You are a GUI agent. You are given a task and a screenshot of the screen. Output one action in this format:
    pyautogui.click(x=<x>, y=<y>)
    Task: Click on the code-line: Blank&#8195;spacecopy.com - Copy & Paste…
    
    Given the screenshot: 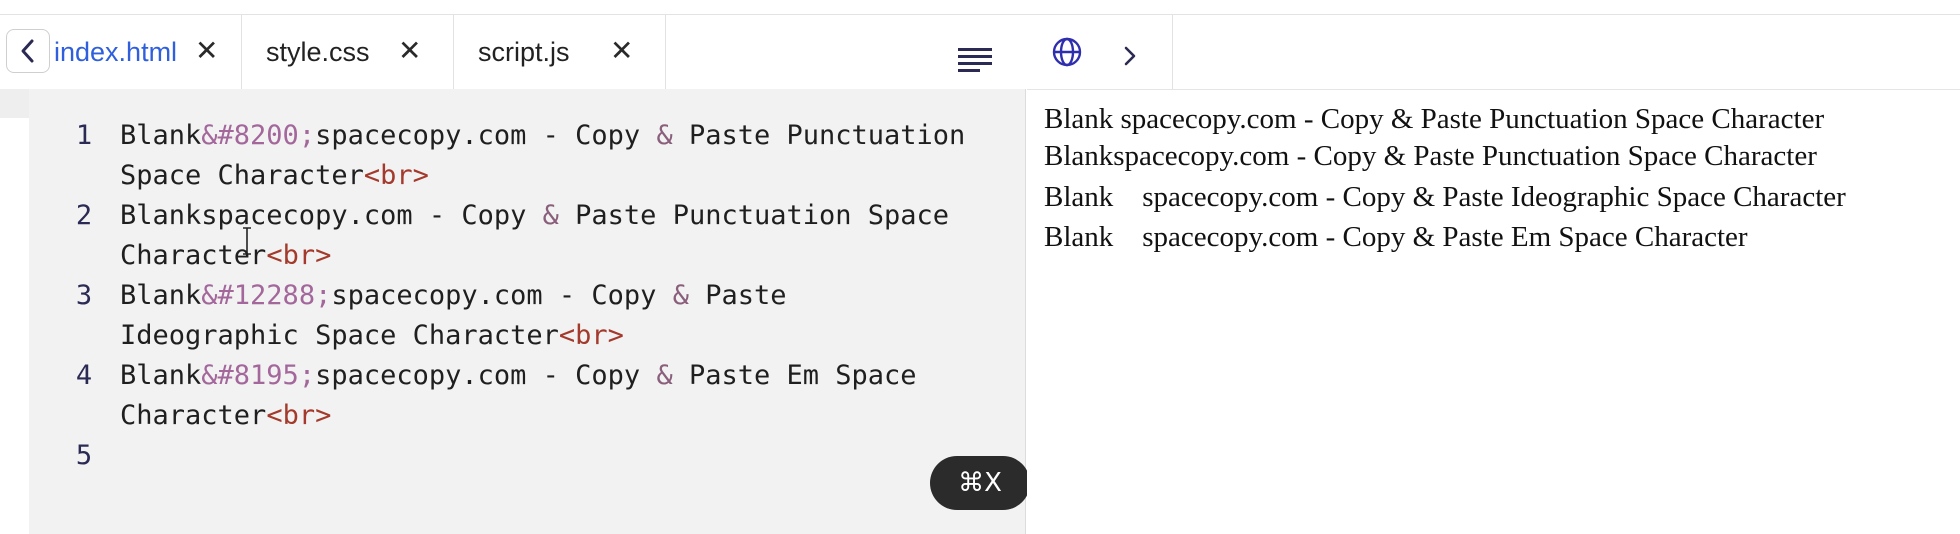 What is the action you would take?
    pyautogui.click(x=518, y=375)
    